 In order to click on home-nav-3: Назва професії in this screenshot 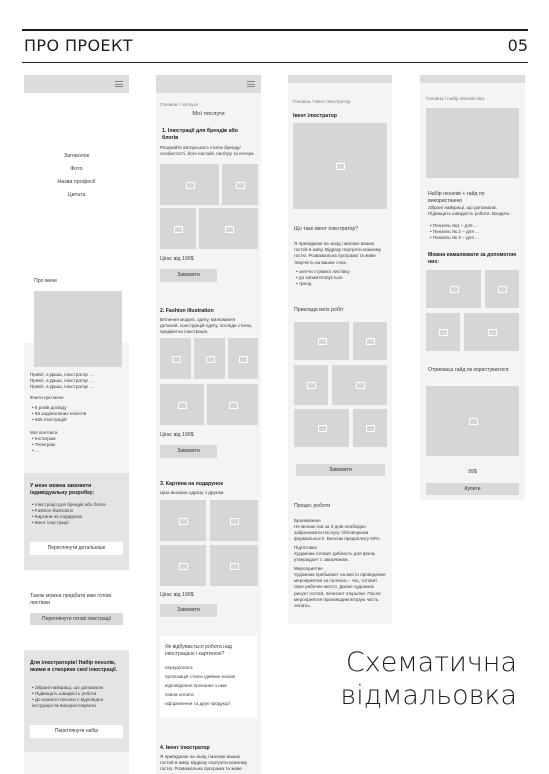, I will do `click(76, 182)`.